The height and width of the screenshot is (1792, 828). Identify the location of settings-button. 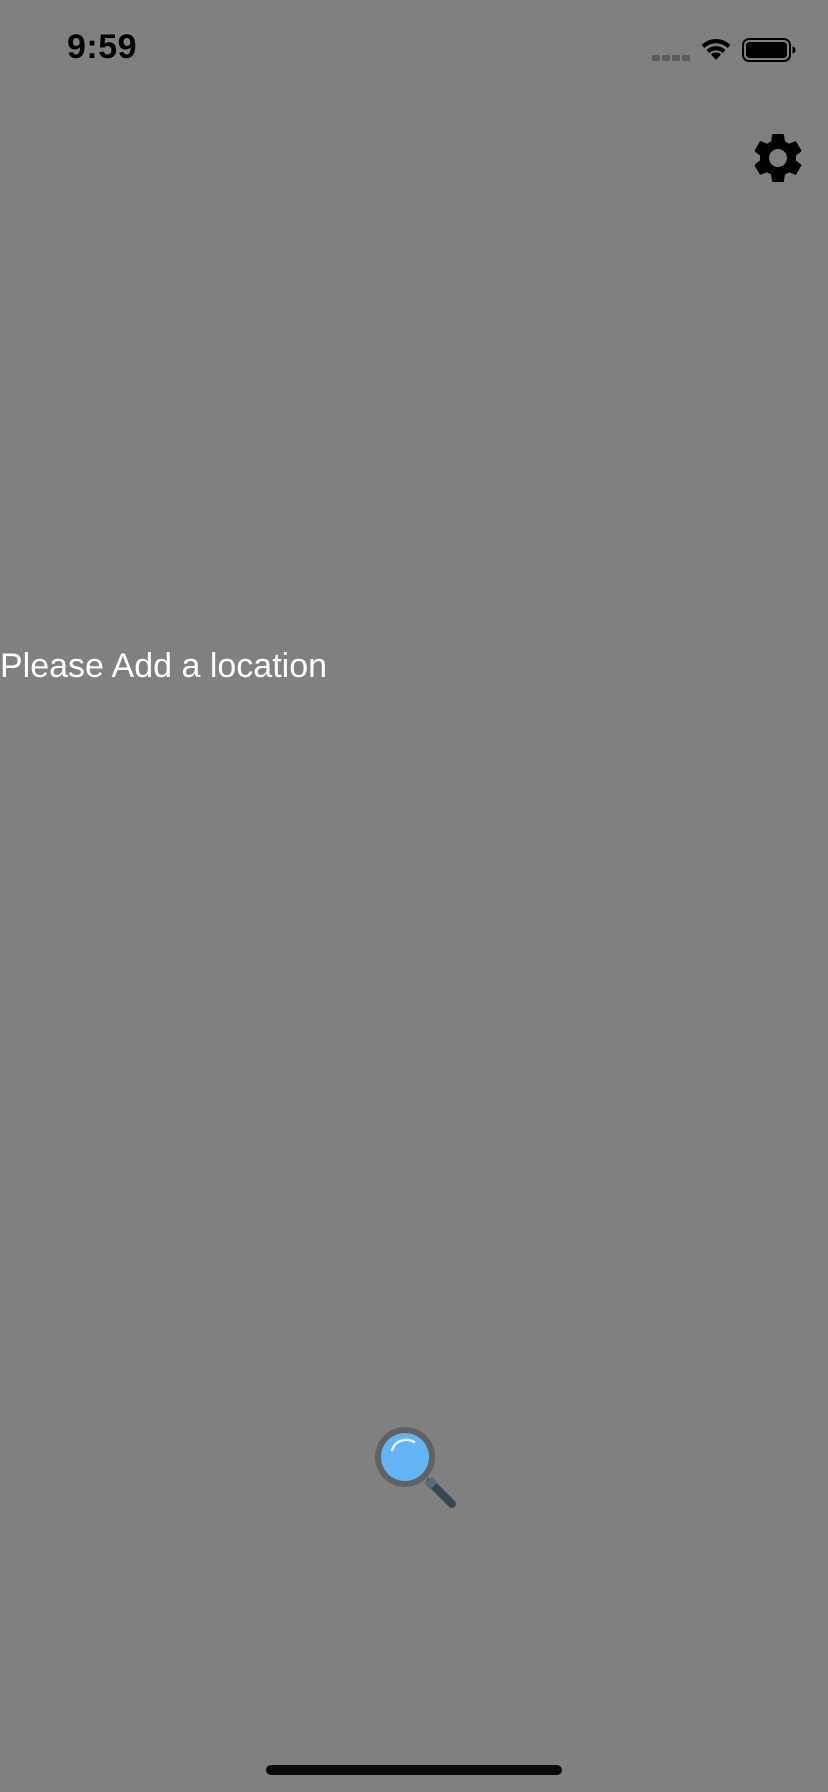
(778, 158).